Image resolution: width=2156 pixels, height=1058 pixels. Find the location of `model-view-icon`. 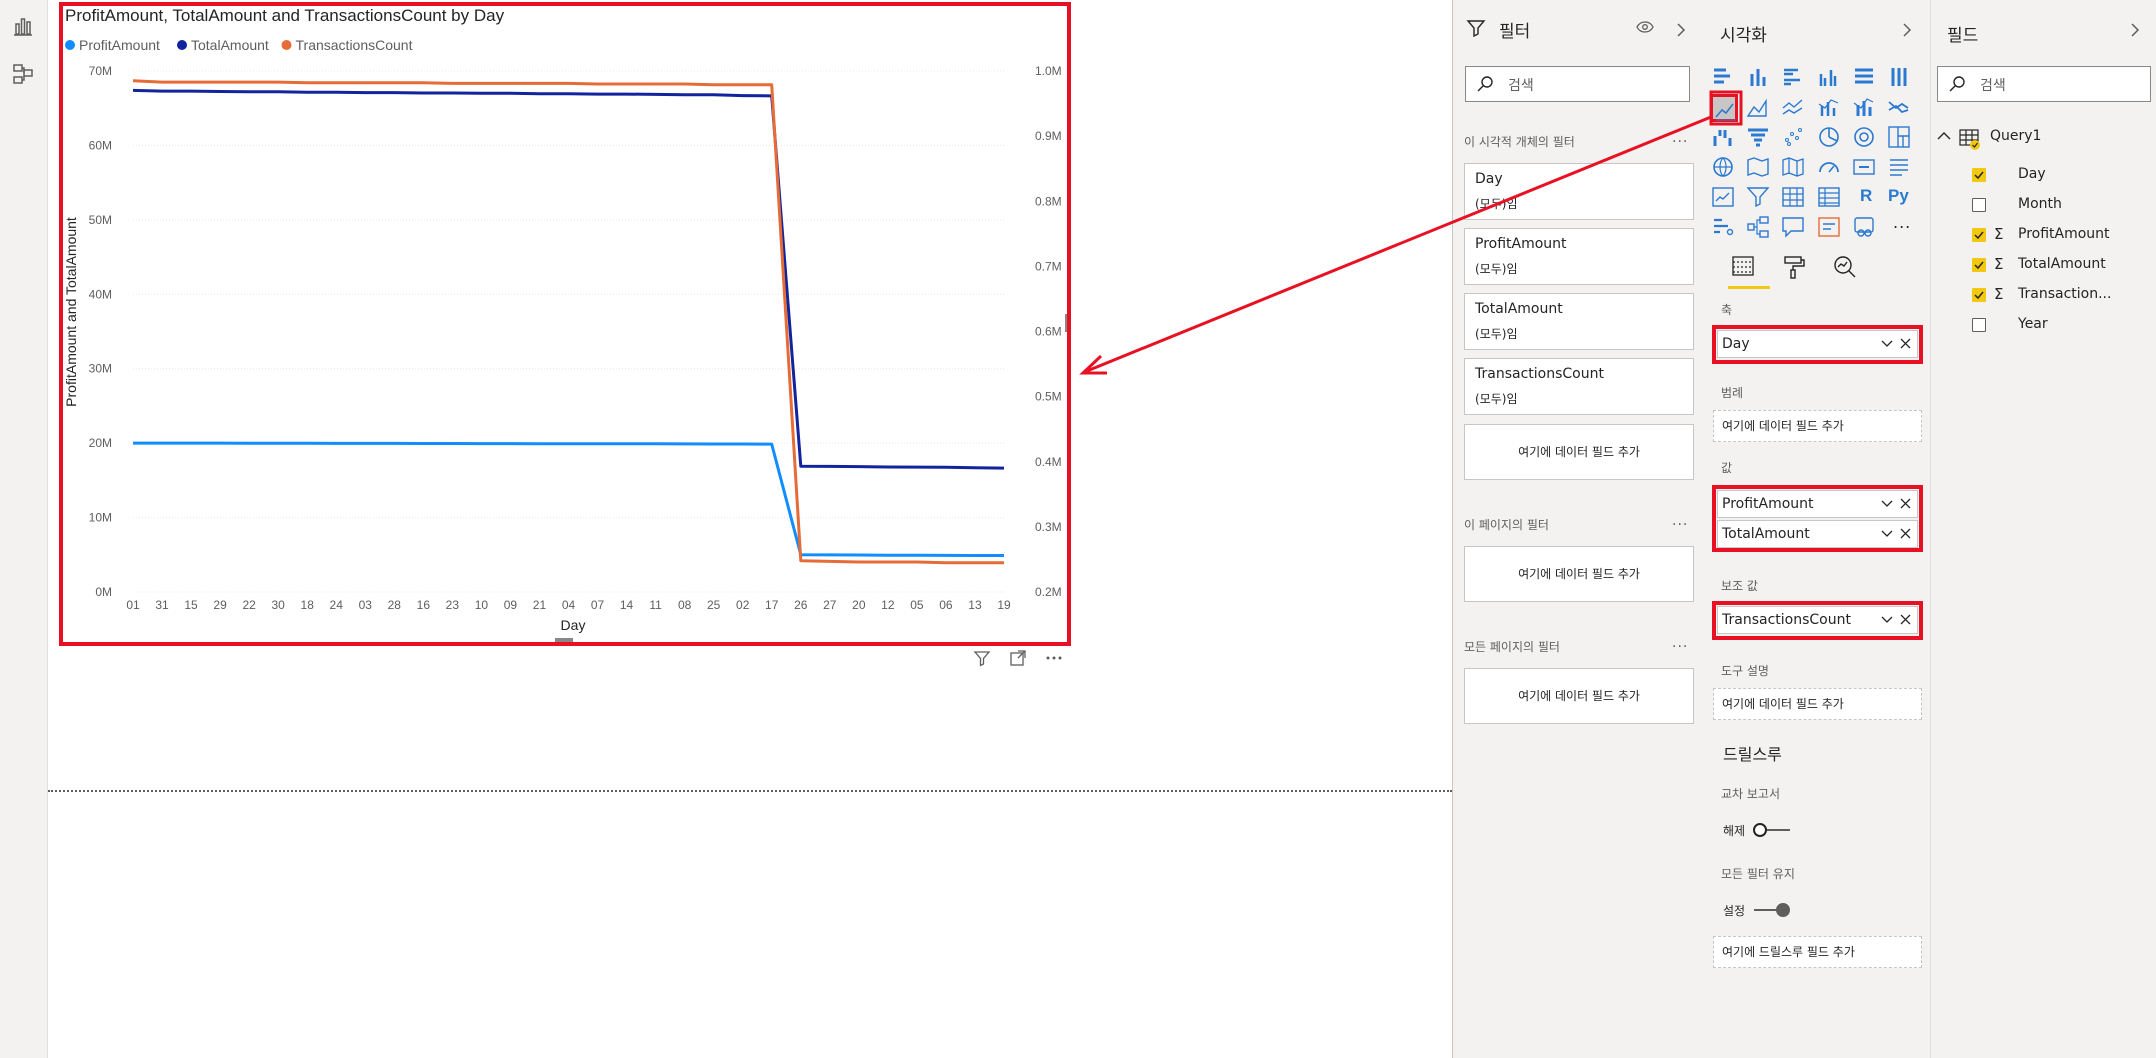

model-view-icon is located at coordinates (23, 74).